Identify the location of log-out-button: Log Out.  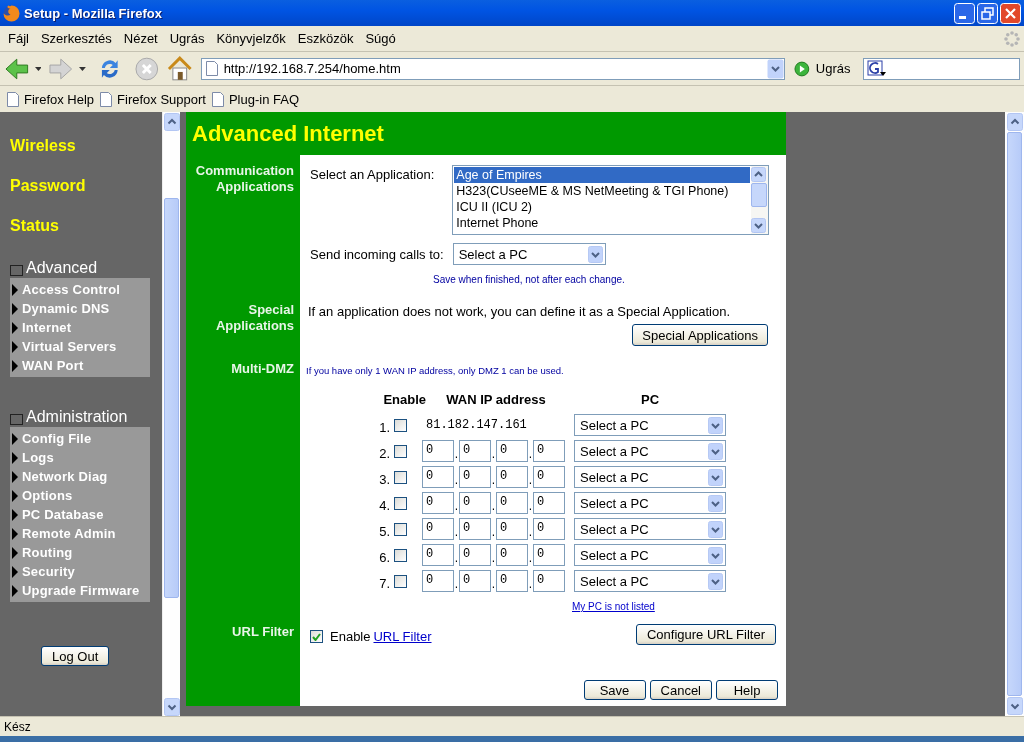
(75, 656).